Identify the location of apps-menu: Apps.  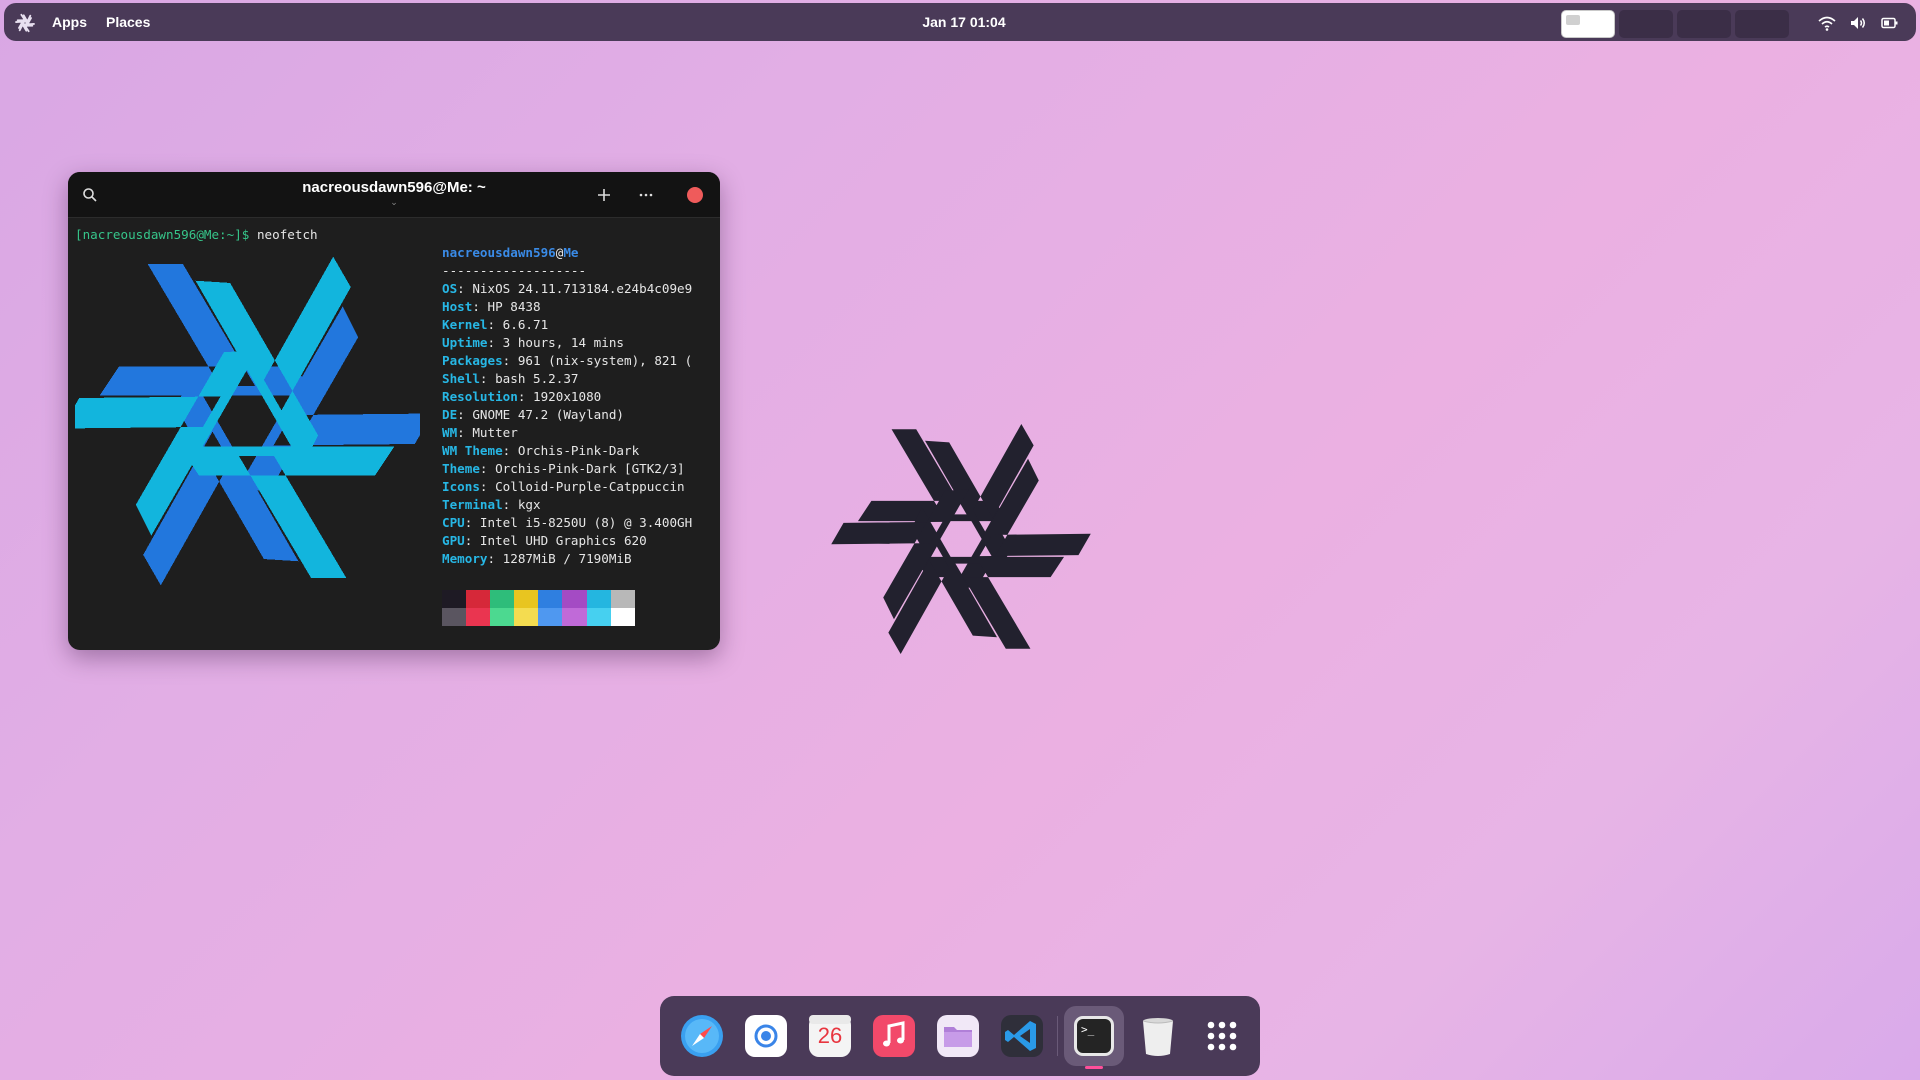
(69, 22).